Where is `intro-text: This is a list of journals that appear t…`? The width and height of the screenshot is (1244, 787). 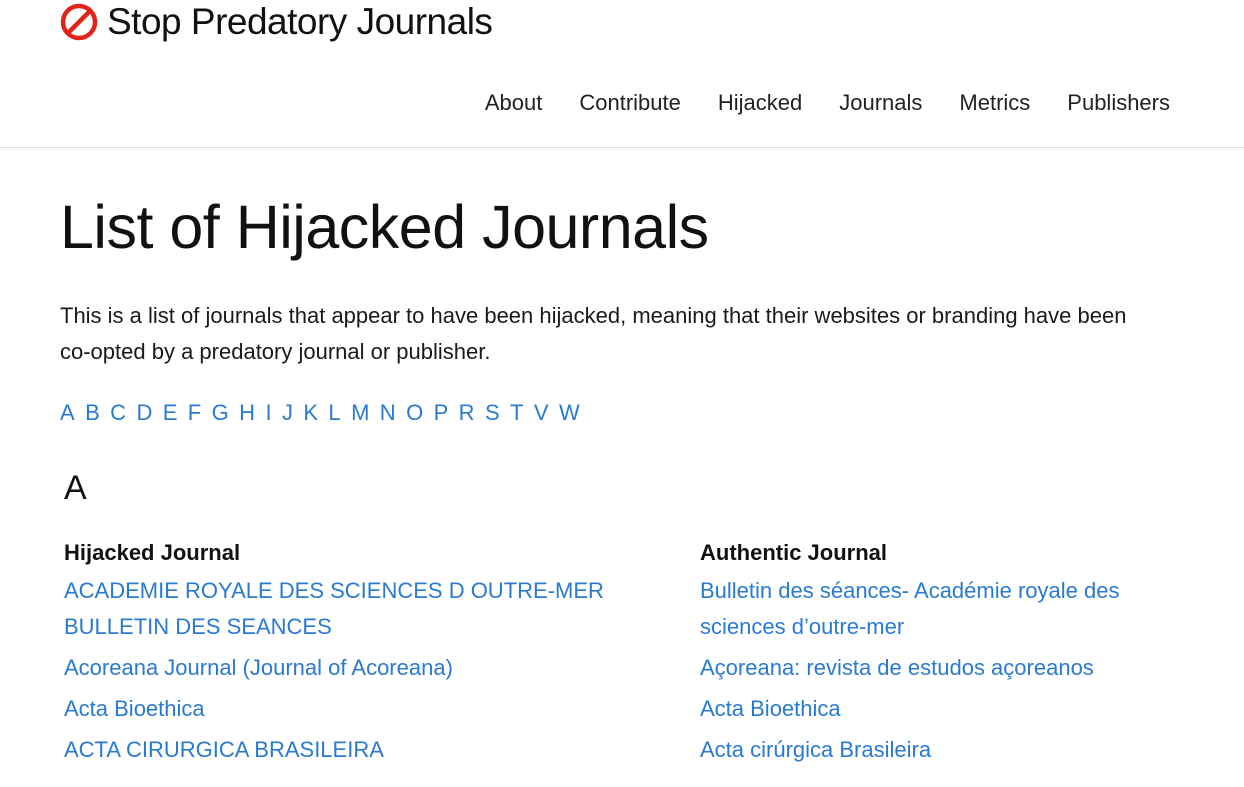 intro-text: This is a list of journals that appear t… is located at coordinates (593, 333).